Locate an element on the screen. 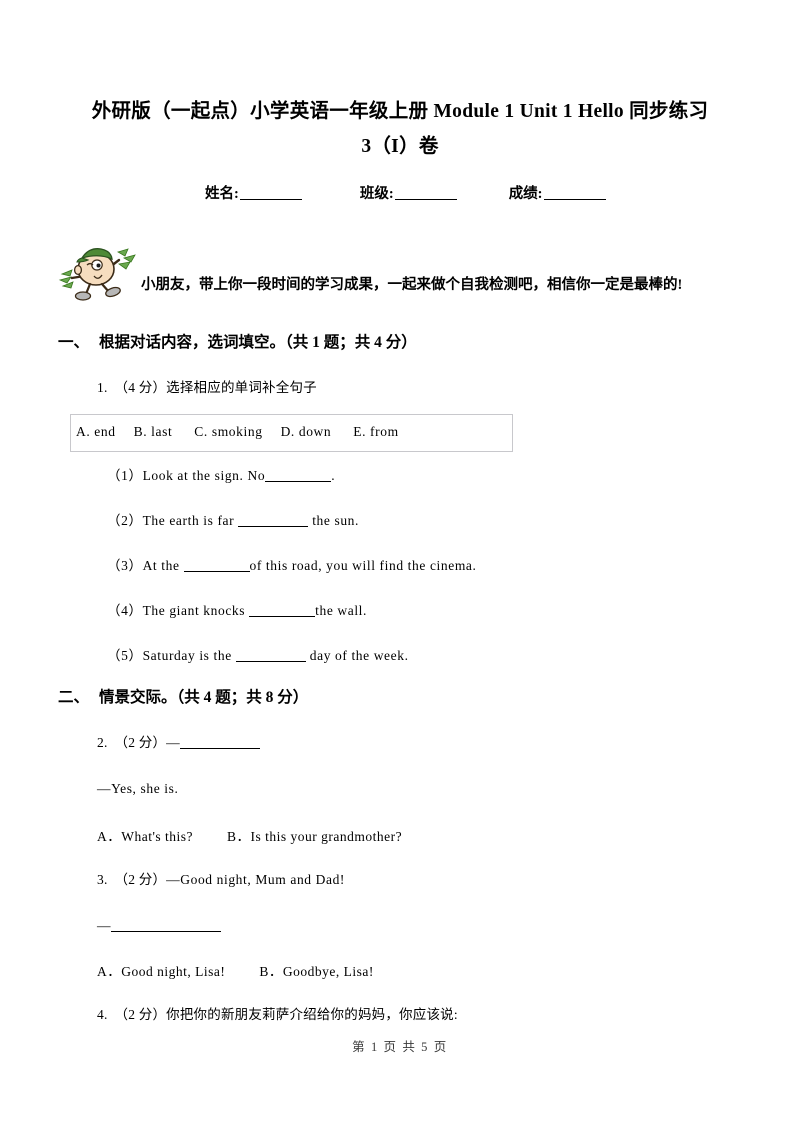 The height and width of the screenshot is (1132, 800). question-1-item-4: （4）The giant knocks the wall. is located at coordinates (237, 609).